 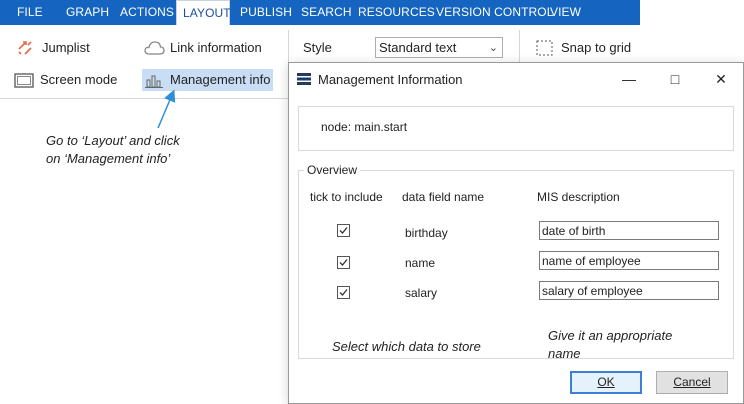 What do you see at coordinates (578, 197) in the screenshot?
I see `column-header-description: MIS description` at bounding box center [578, 197].